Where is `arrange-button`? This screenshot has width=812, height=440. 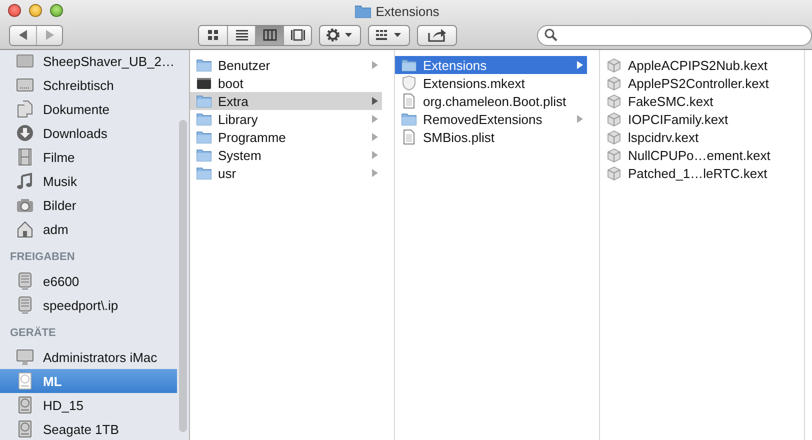 arrange-button is located at coordinates (389, 35).